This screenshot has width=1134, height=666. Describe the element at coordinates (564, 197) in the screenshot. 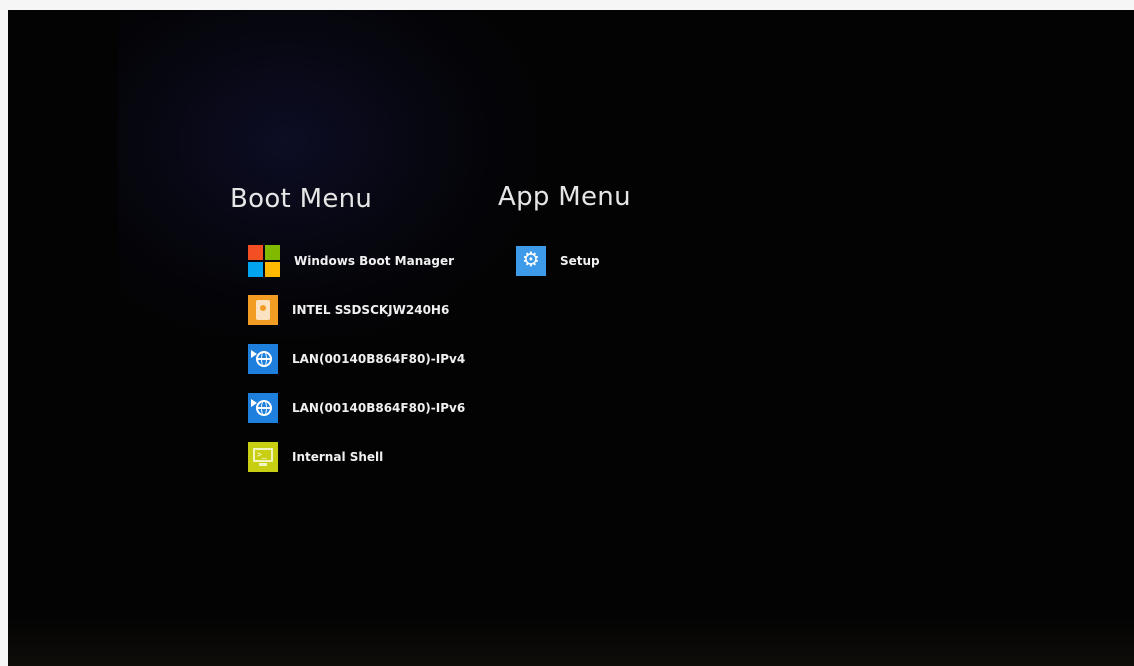

I see `app-menu-title: App Menu` at that location.